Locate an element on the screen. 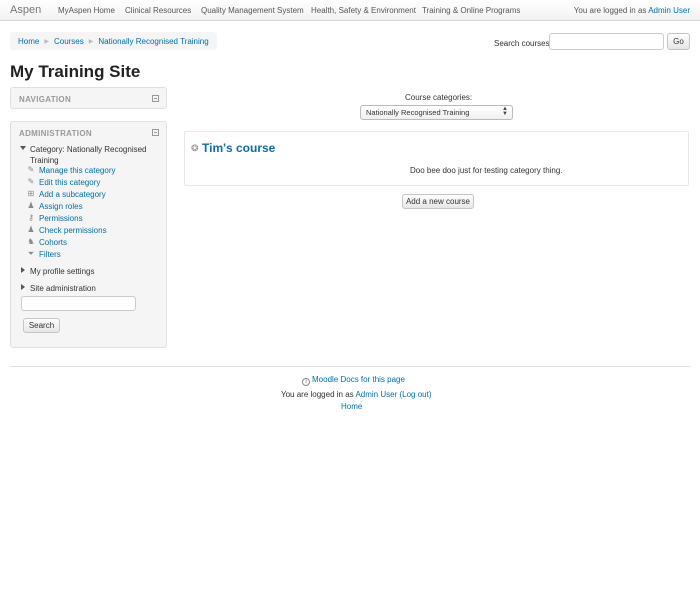 This screenshot has height=595, width=700. user-icon: ♟ is located at coordinates (31, 205).